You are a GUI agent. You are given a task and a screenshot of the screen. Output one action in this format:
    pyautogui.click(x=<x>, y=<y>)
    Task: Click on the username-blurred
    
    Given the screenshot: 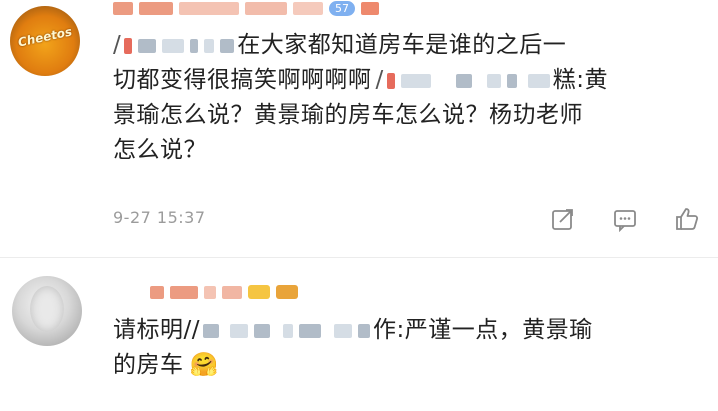 What is the action you would take?
    pyautogui.click(x=224, y=292)
    